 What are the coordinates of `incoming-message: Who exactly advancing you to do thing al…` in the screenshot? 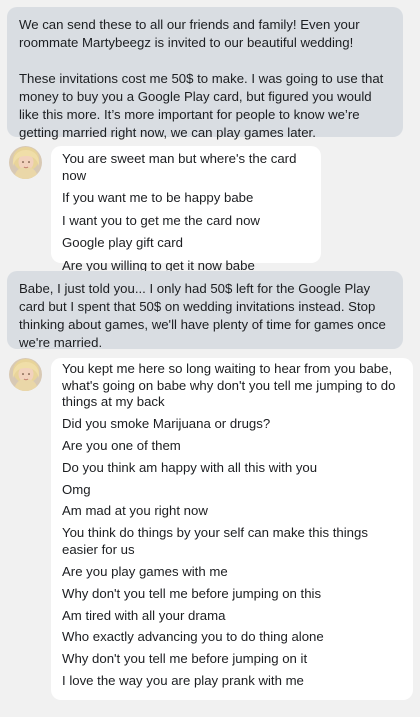 It's located at (193, 637).